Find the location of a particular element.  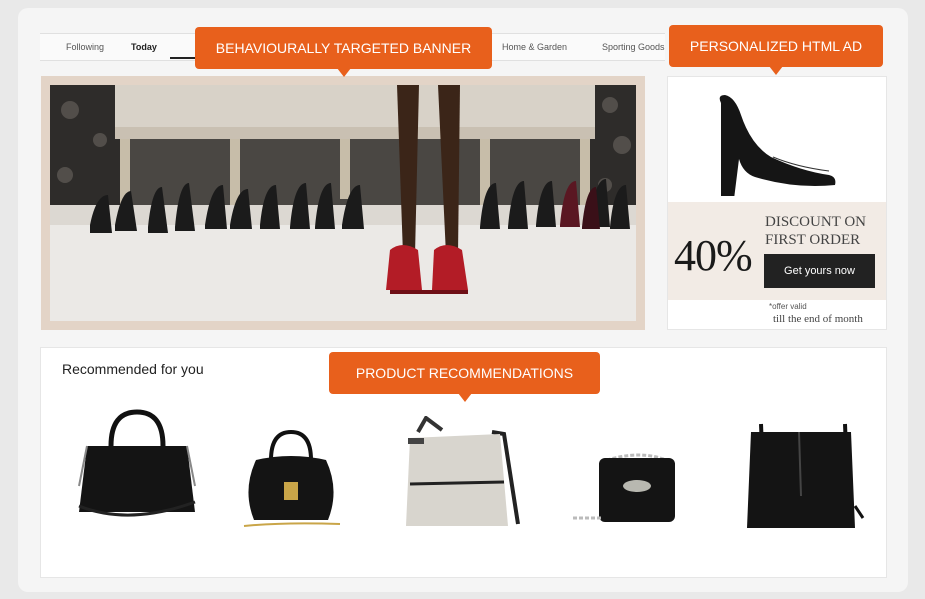

nav-sporting-goods: Sporting Goods is located at coordinates (633, 47).